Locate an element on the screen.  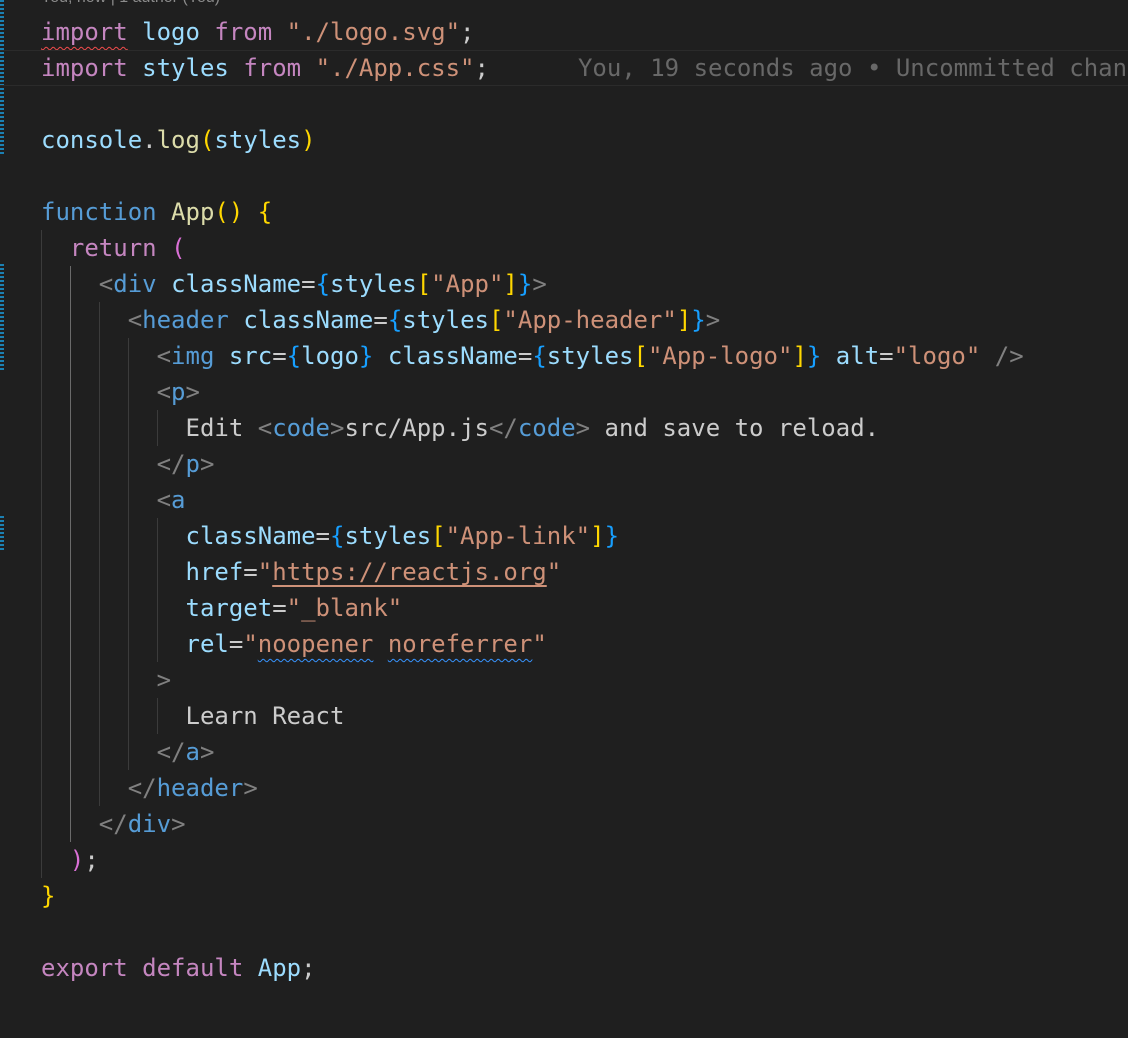
attribute-name: rel is located at coordinates (207, 644).